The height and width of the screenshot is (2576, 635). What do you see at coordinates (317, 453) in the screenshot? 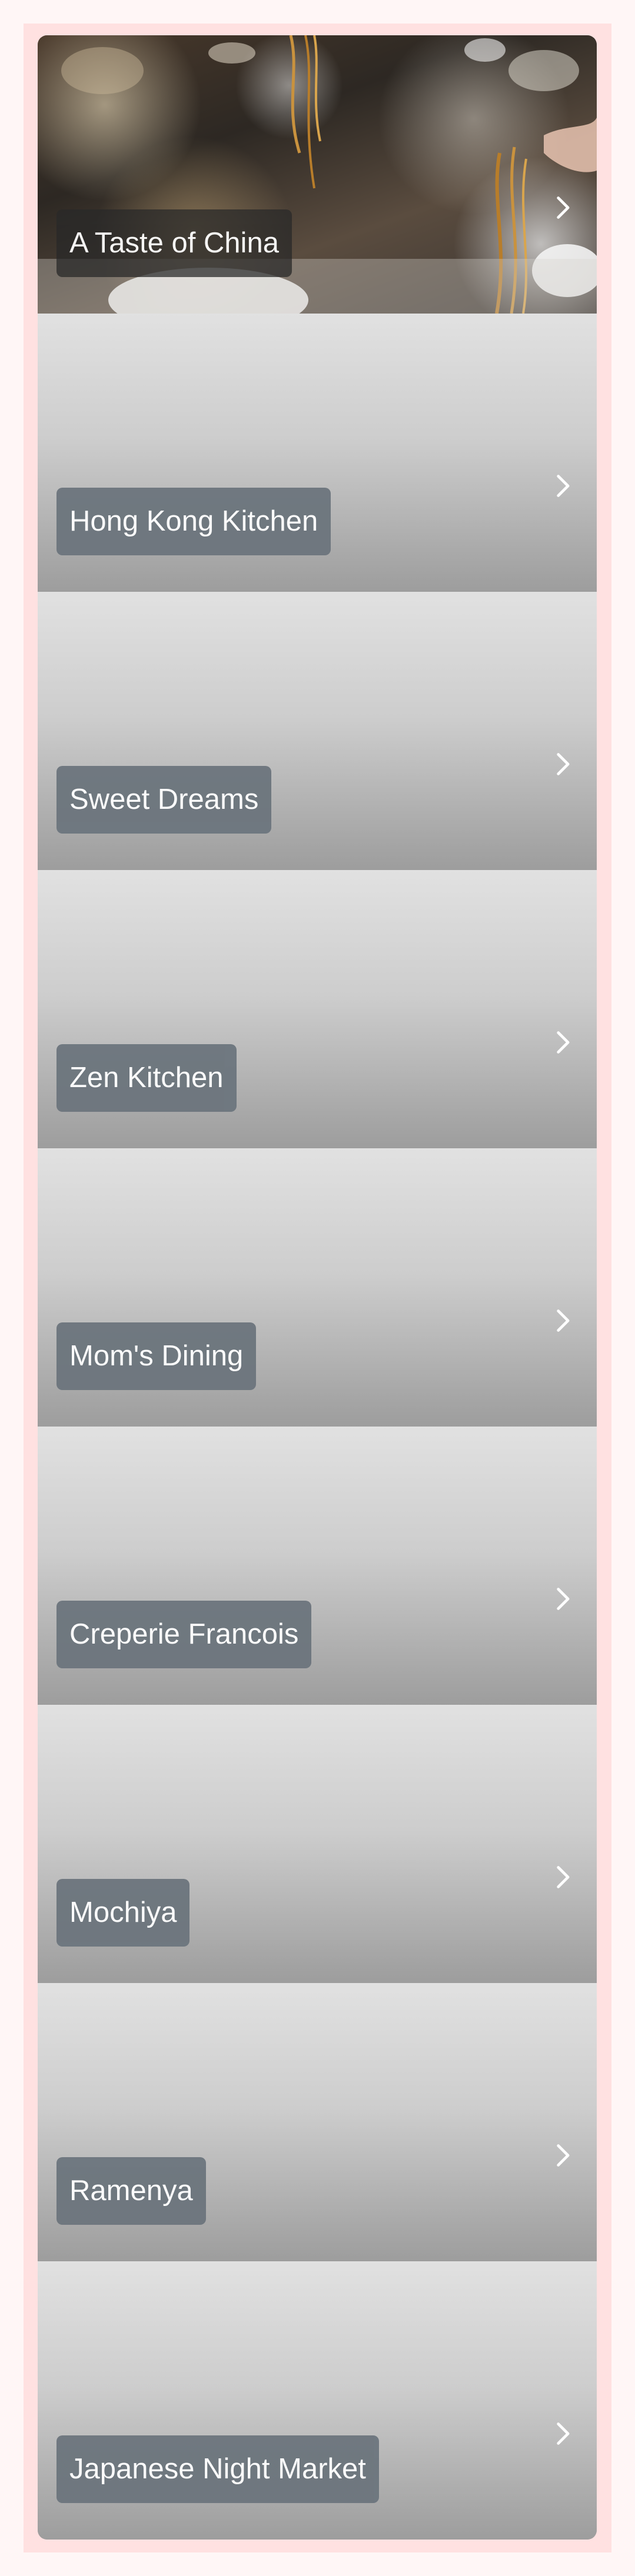
I see `restaurant-card-hong-kong-kitchen: Hong Kong Kitchen` at bounding box center [317, 453].